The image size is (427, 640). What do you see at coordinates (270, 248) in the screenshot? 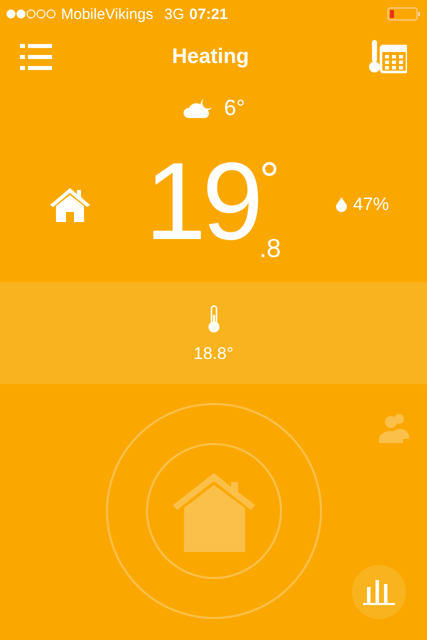
I see `temperature-decimal: .8` at bounding box center [270, 248].